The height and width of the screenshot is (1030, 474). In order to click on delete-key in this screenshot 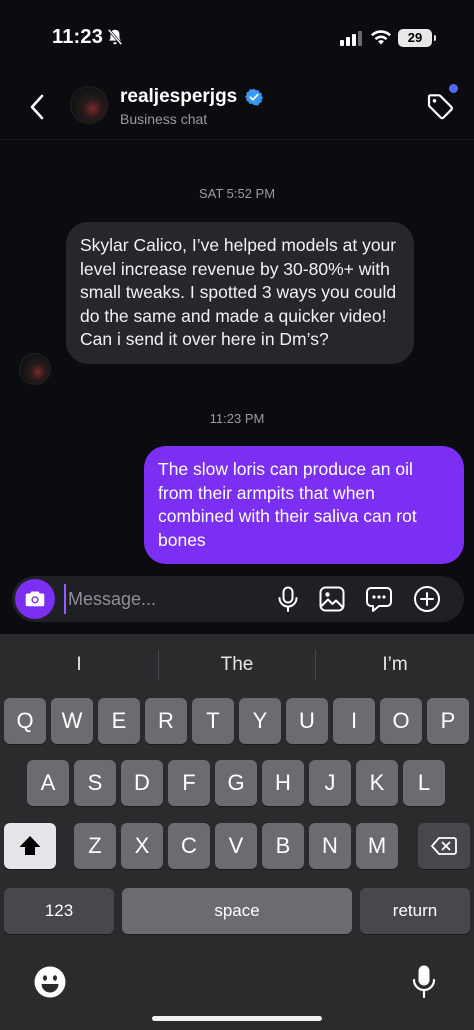, I will do `click(444, 846)`.